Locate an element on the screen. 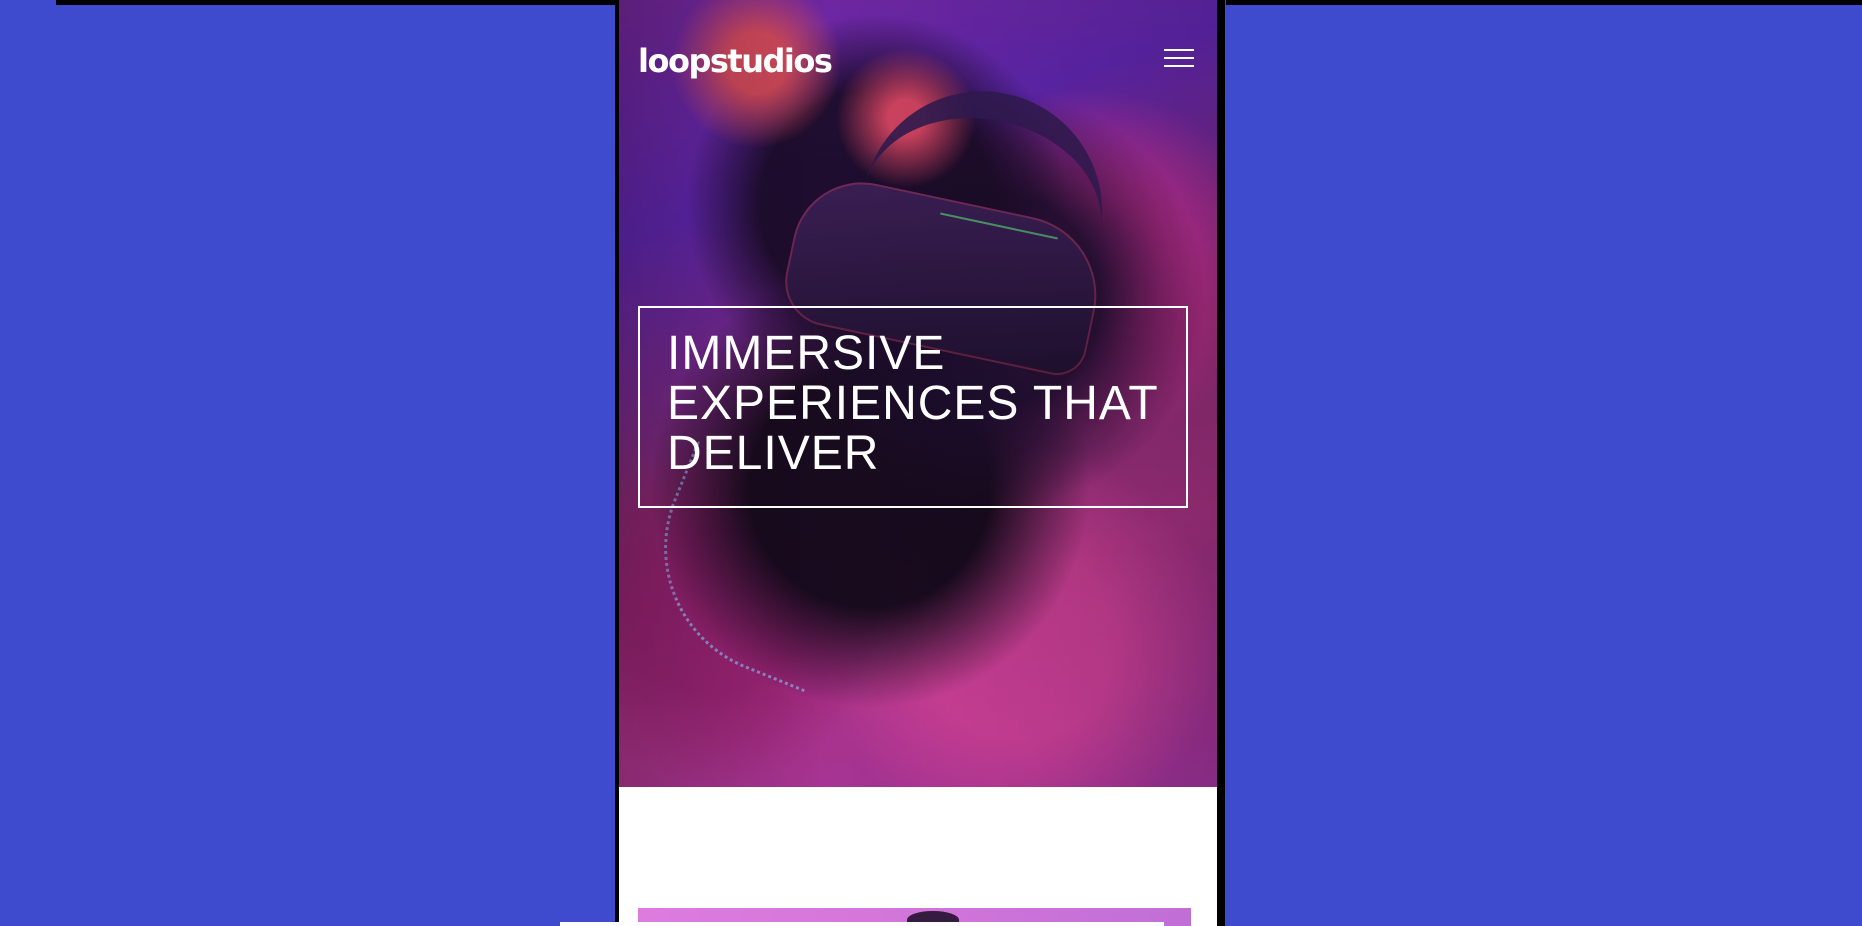  brand-logo-link: loopstudios is located at coordinates (735, 61).